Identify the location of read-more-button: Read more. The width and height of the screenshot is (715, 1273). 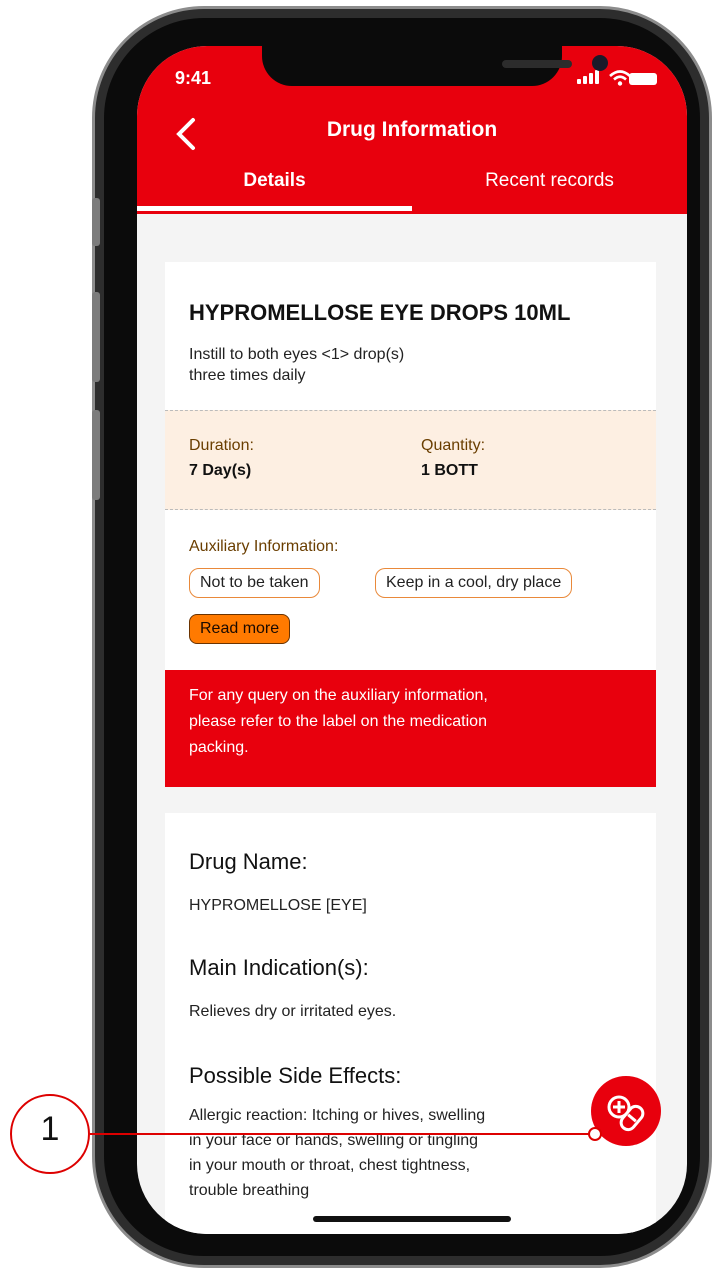
(240, 629).